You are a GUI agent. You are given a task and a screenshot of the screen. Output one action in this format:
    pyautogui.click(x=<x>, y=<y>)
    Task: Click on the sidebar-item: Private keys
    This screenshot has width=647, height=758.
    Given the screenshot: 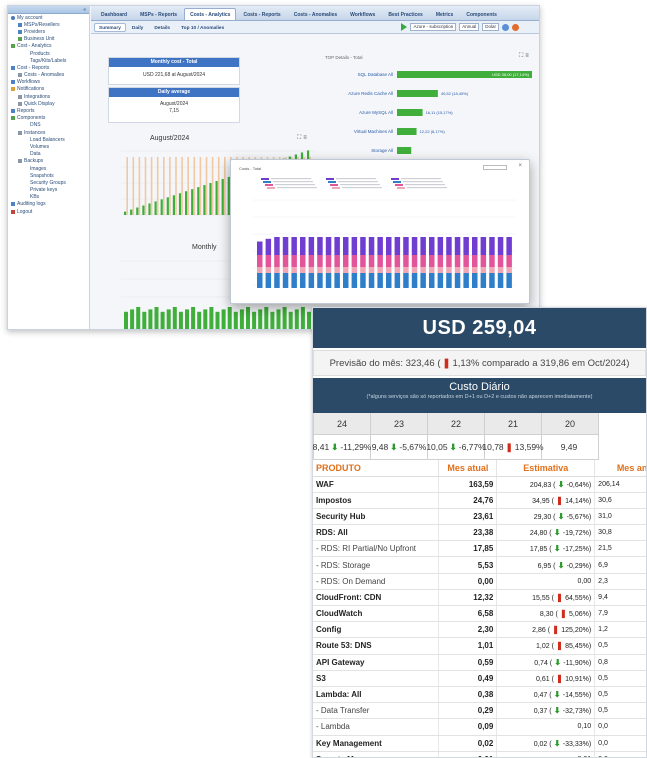 What is the action you would take?
    pyautogui.click(x=48, y=190)
    